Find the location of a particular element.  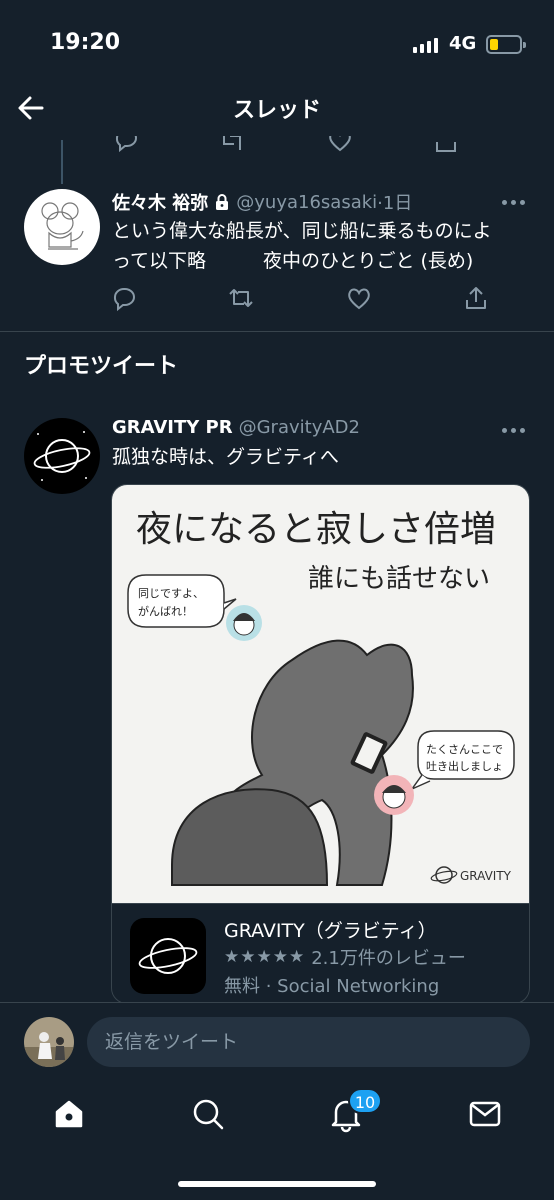

my-avatar is located at coordinates (49, 1042).